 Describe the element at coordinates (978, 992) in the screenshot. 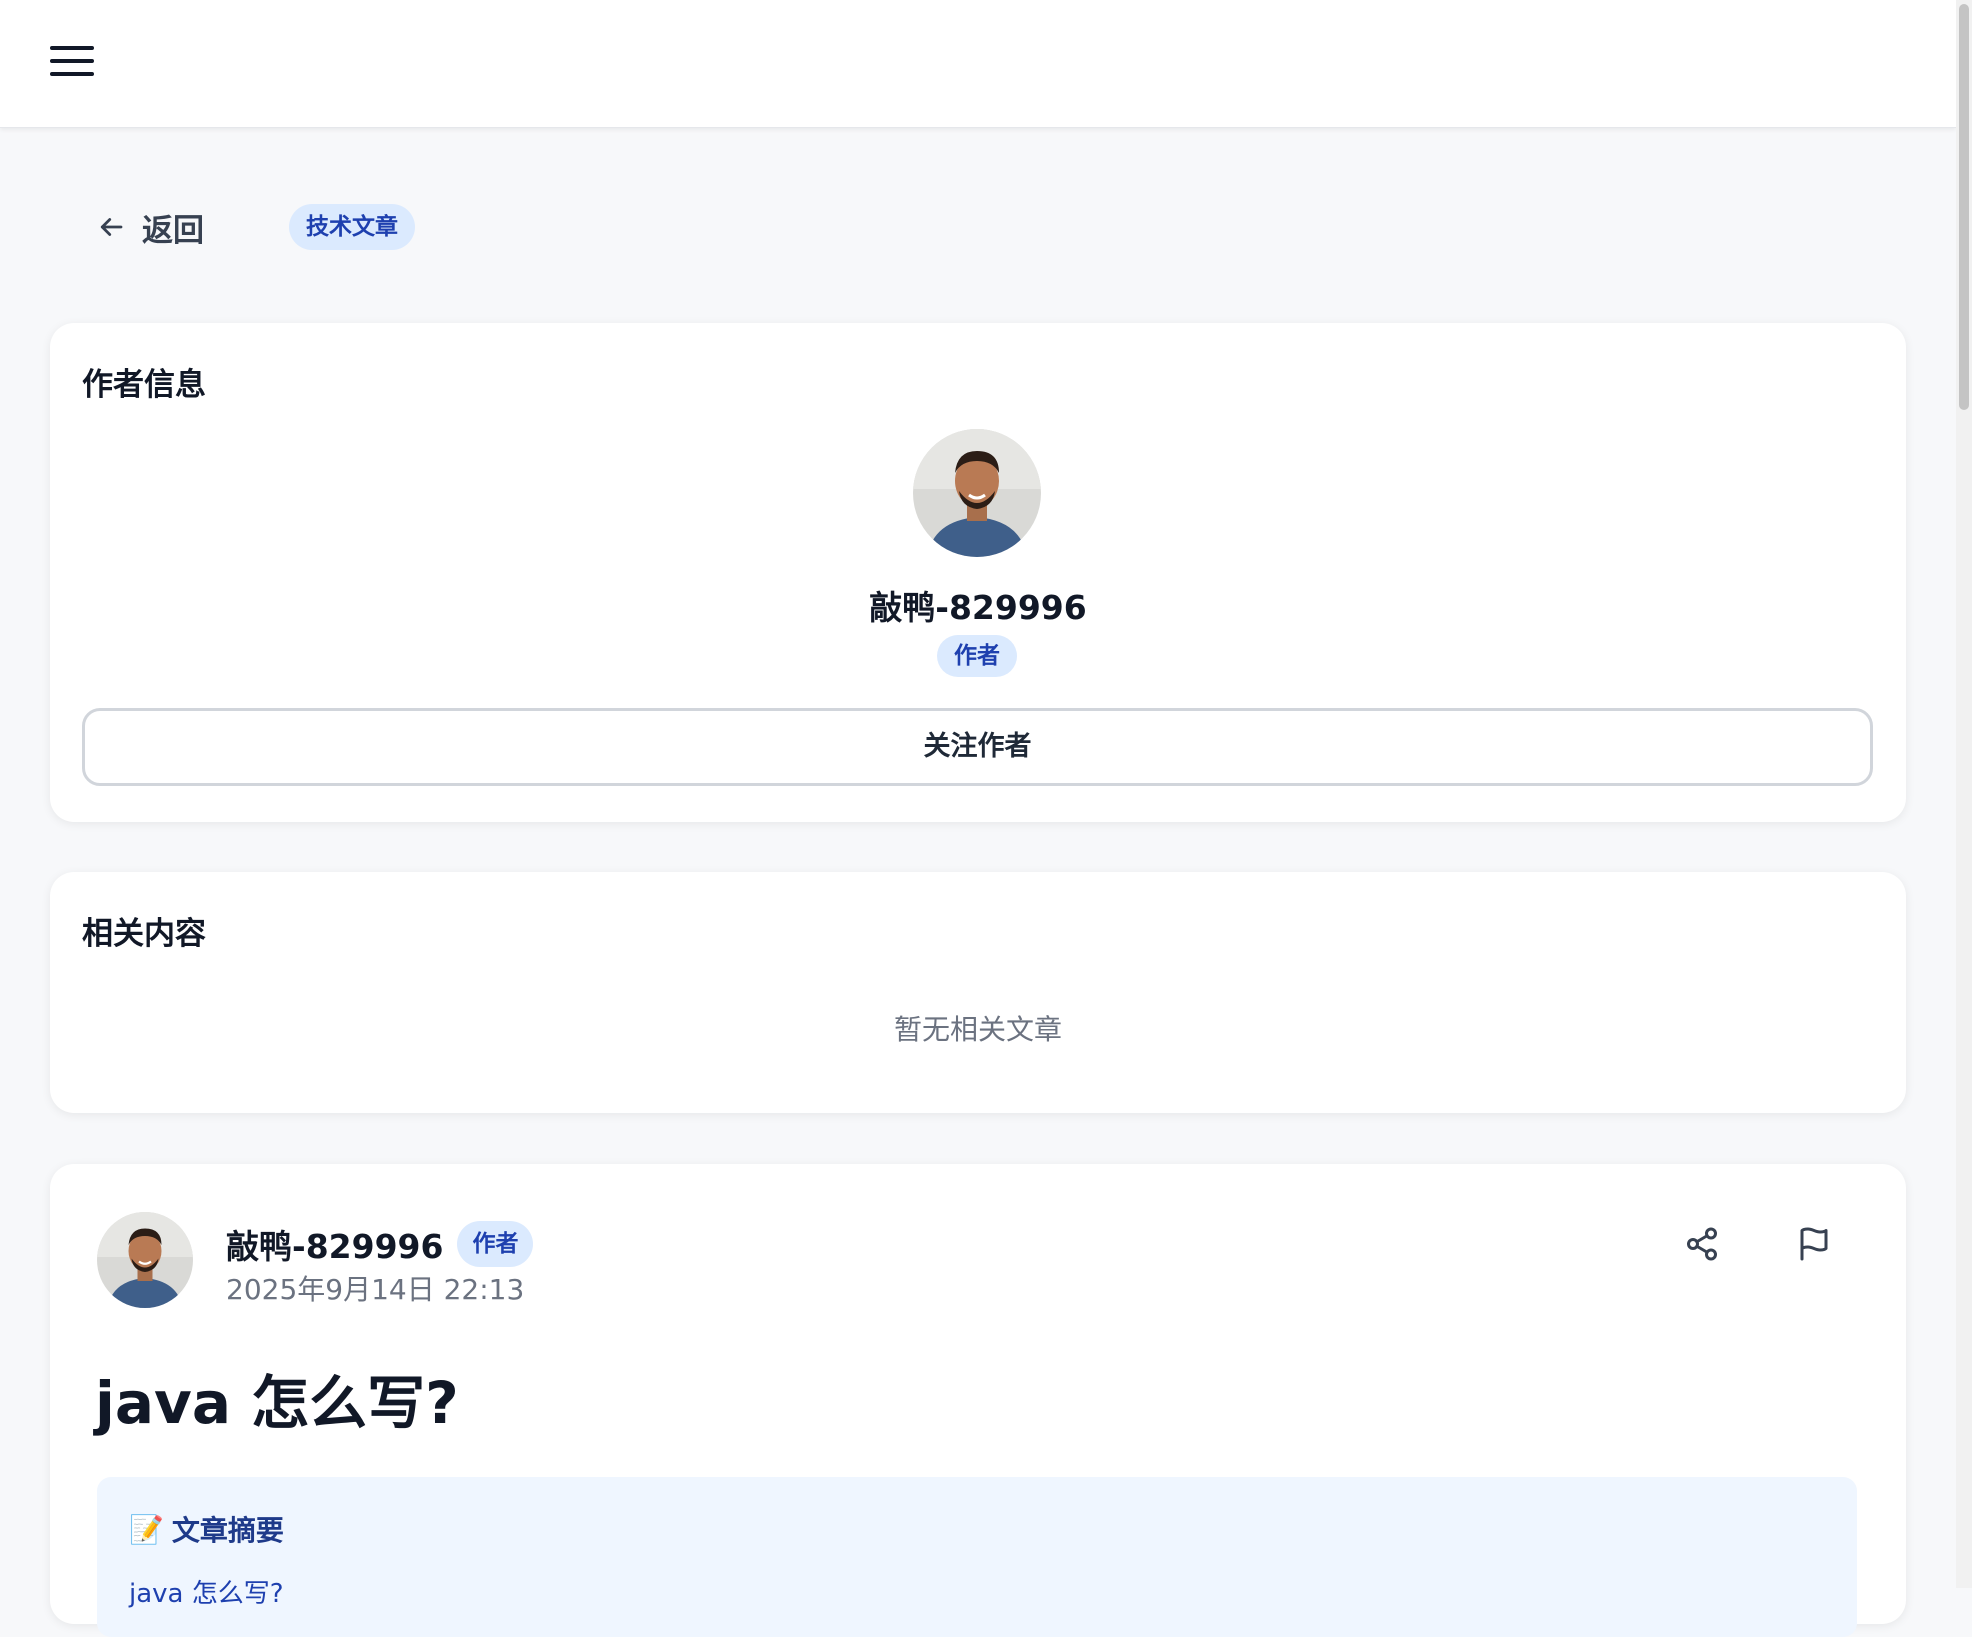

I see `related-content-card: 相关内容 暂无相关文章` at that location.